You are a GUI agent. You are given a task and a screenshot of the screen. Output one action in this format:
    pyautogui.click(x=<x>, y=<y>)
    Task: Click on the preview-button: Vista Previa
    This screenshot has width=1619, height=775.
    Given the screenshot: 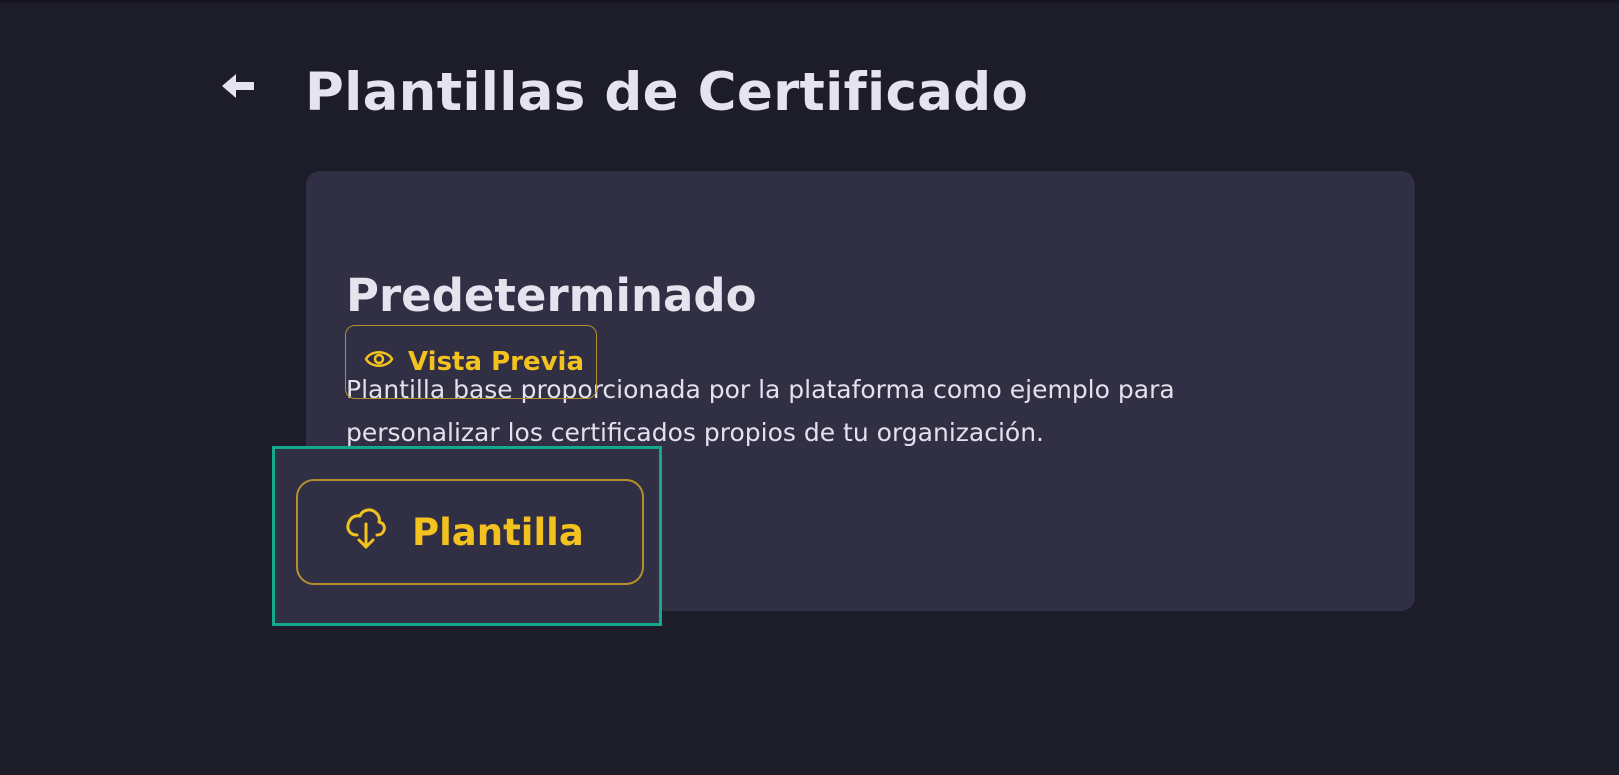 What is the action you would take?
    pyautogui.click(x=471, y=362)
    